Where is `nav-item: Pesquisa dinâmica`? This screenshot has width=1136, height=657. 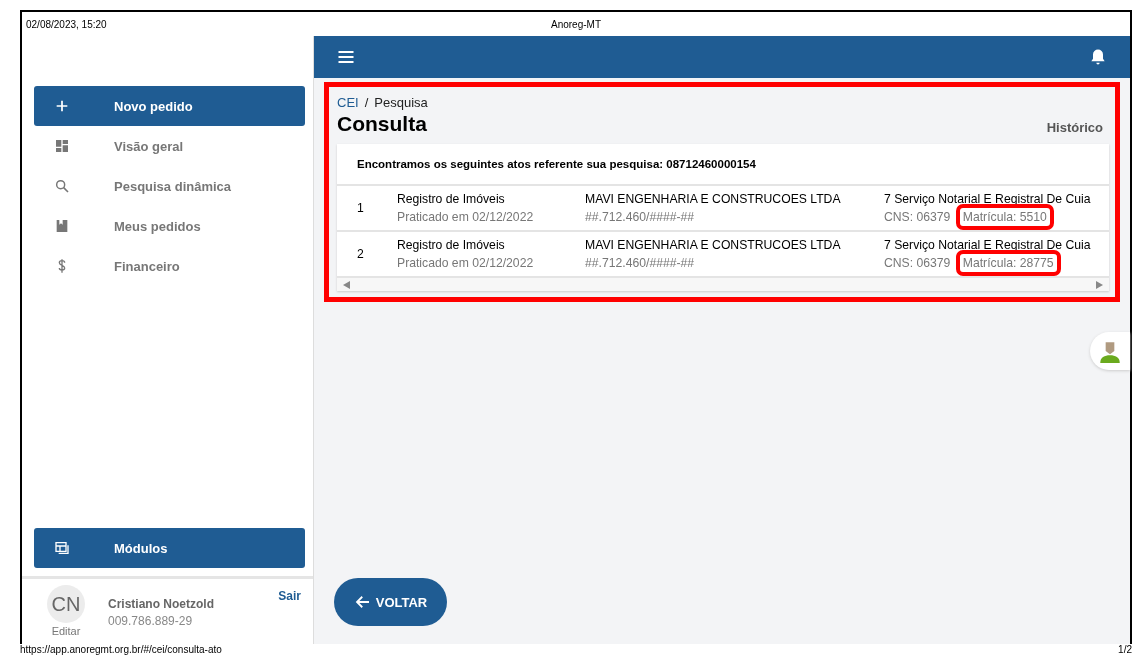 nav-item: Pesquisa dinâmica is located at coordinates (169, 186).